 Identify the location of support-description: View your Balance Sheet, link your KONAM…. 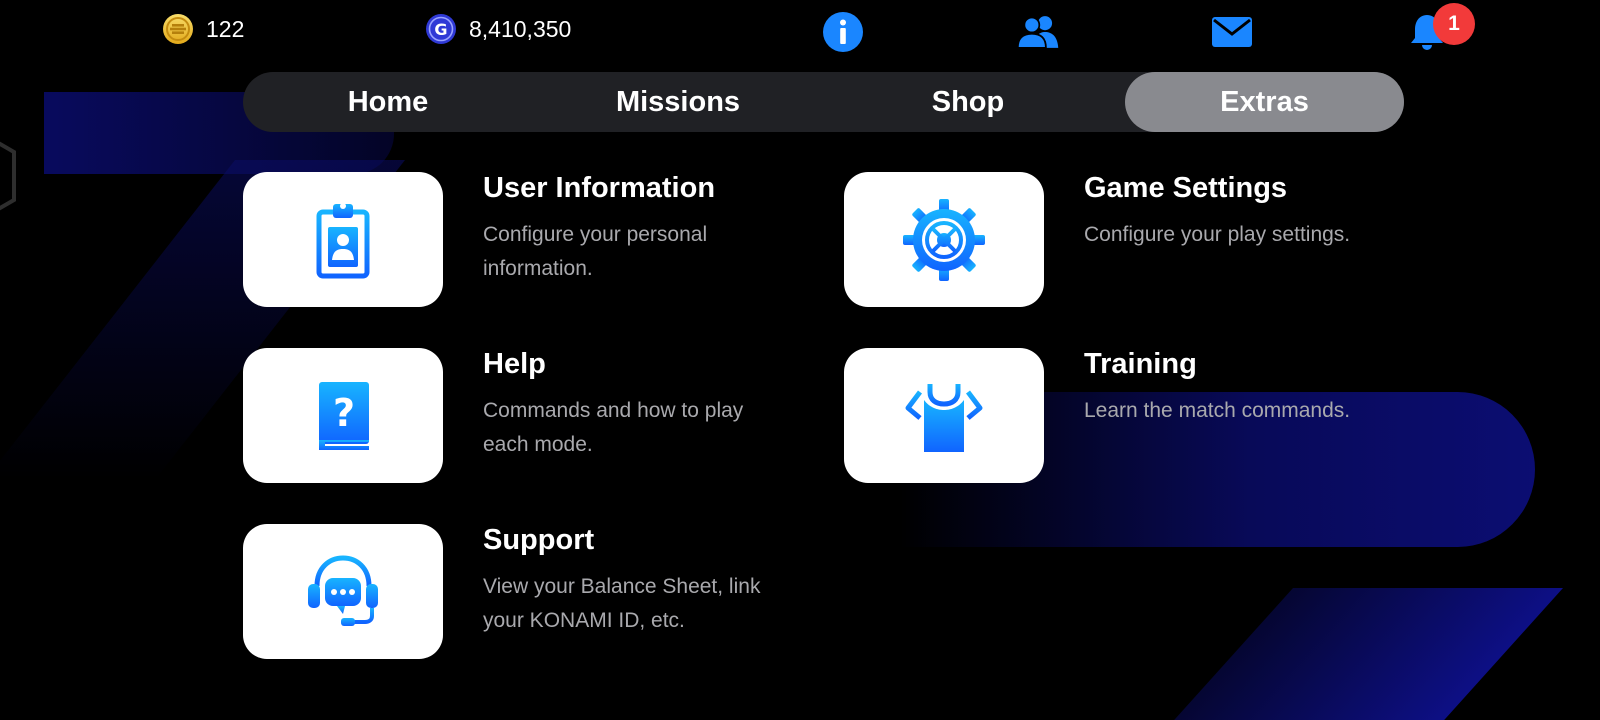
(622, 603).